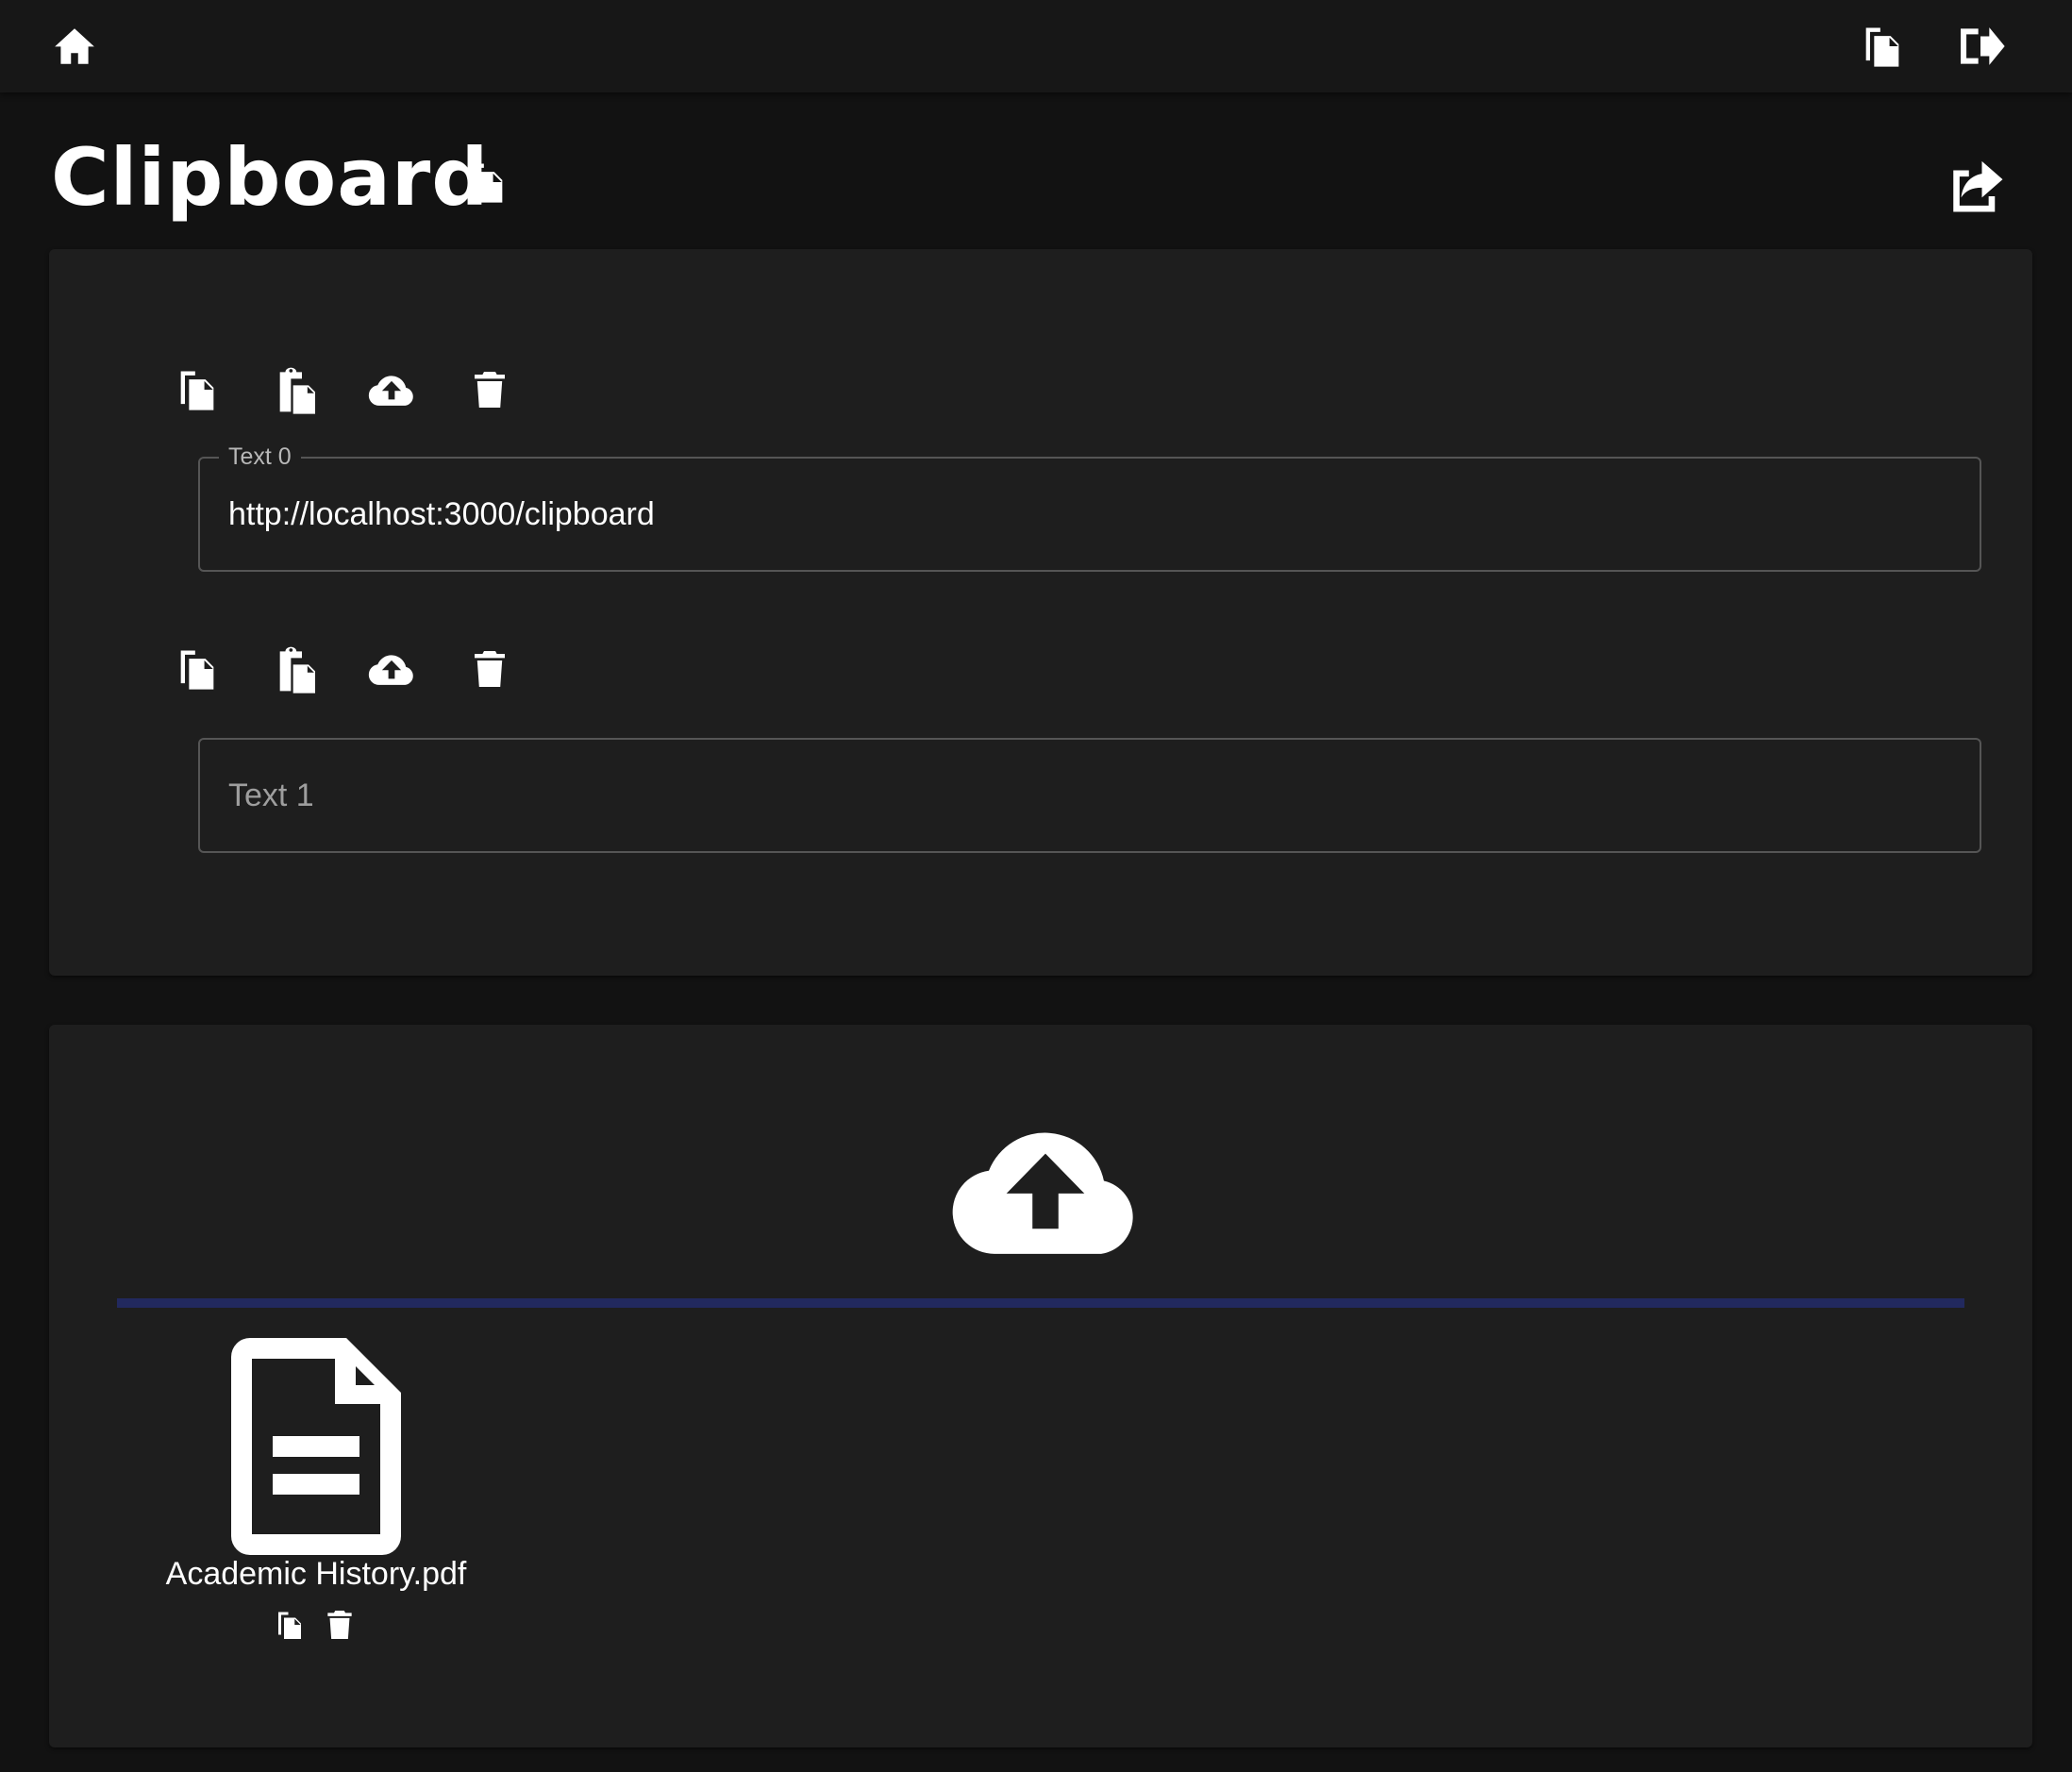 The width and height of the screenshot is (2072, 1772). I want to click on upload-progress-fill, so click(1040, 1303).